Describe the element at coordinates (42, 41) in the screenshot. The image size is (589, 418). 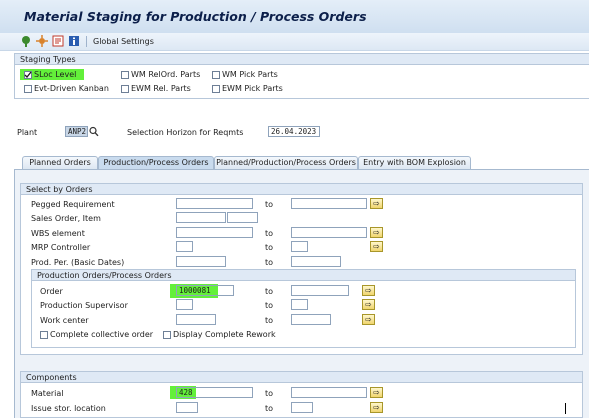
I see `settings-icon` at that location.